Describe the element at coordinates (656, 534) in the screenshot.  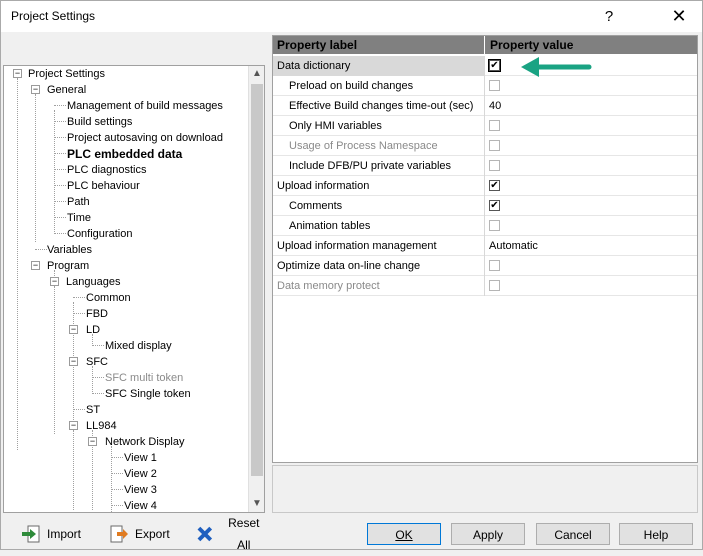
I see `help-button: Help` at that location.